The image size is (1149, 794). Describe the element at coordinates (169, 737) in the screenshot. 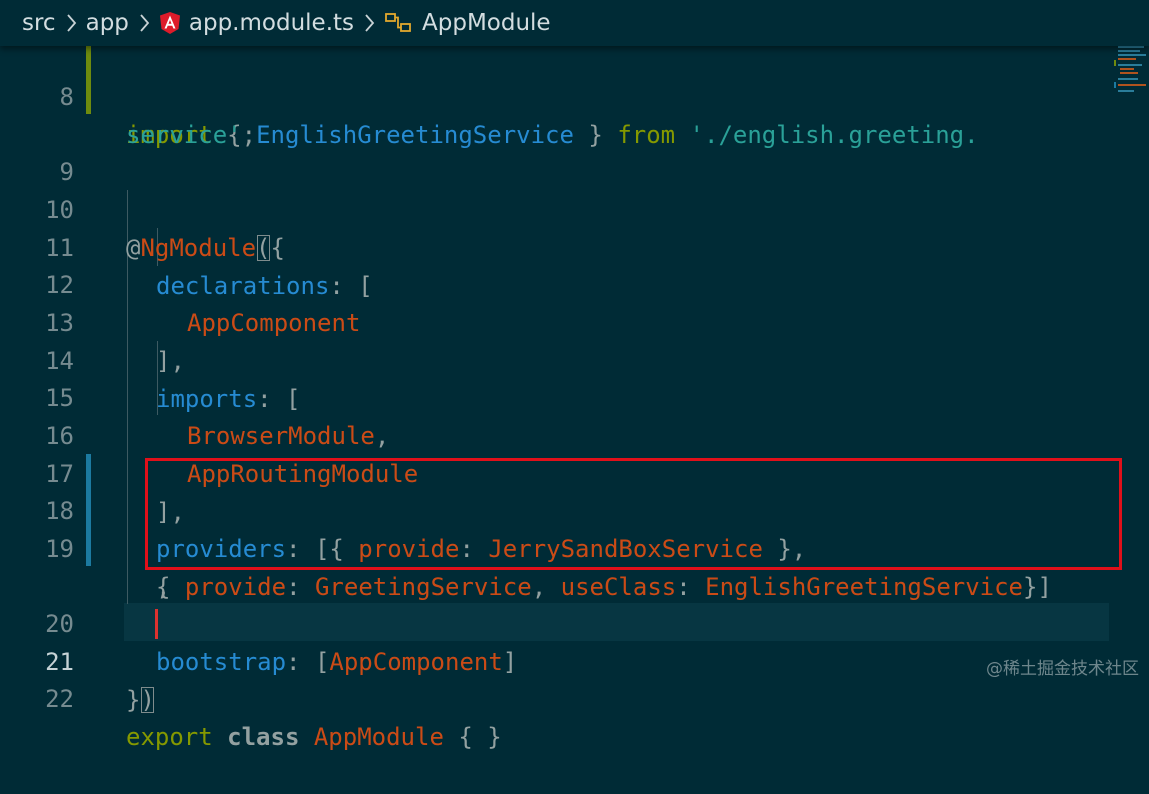

I see `keyword-export: export` at that location.